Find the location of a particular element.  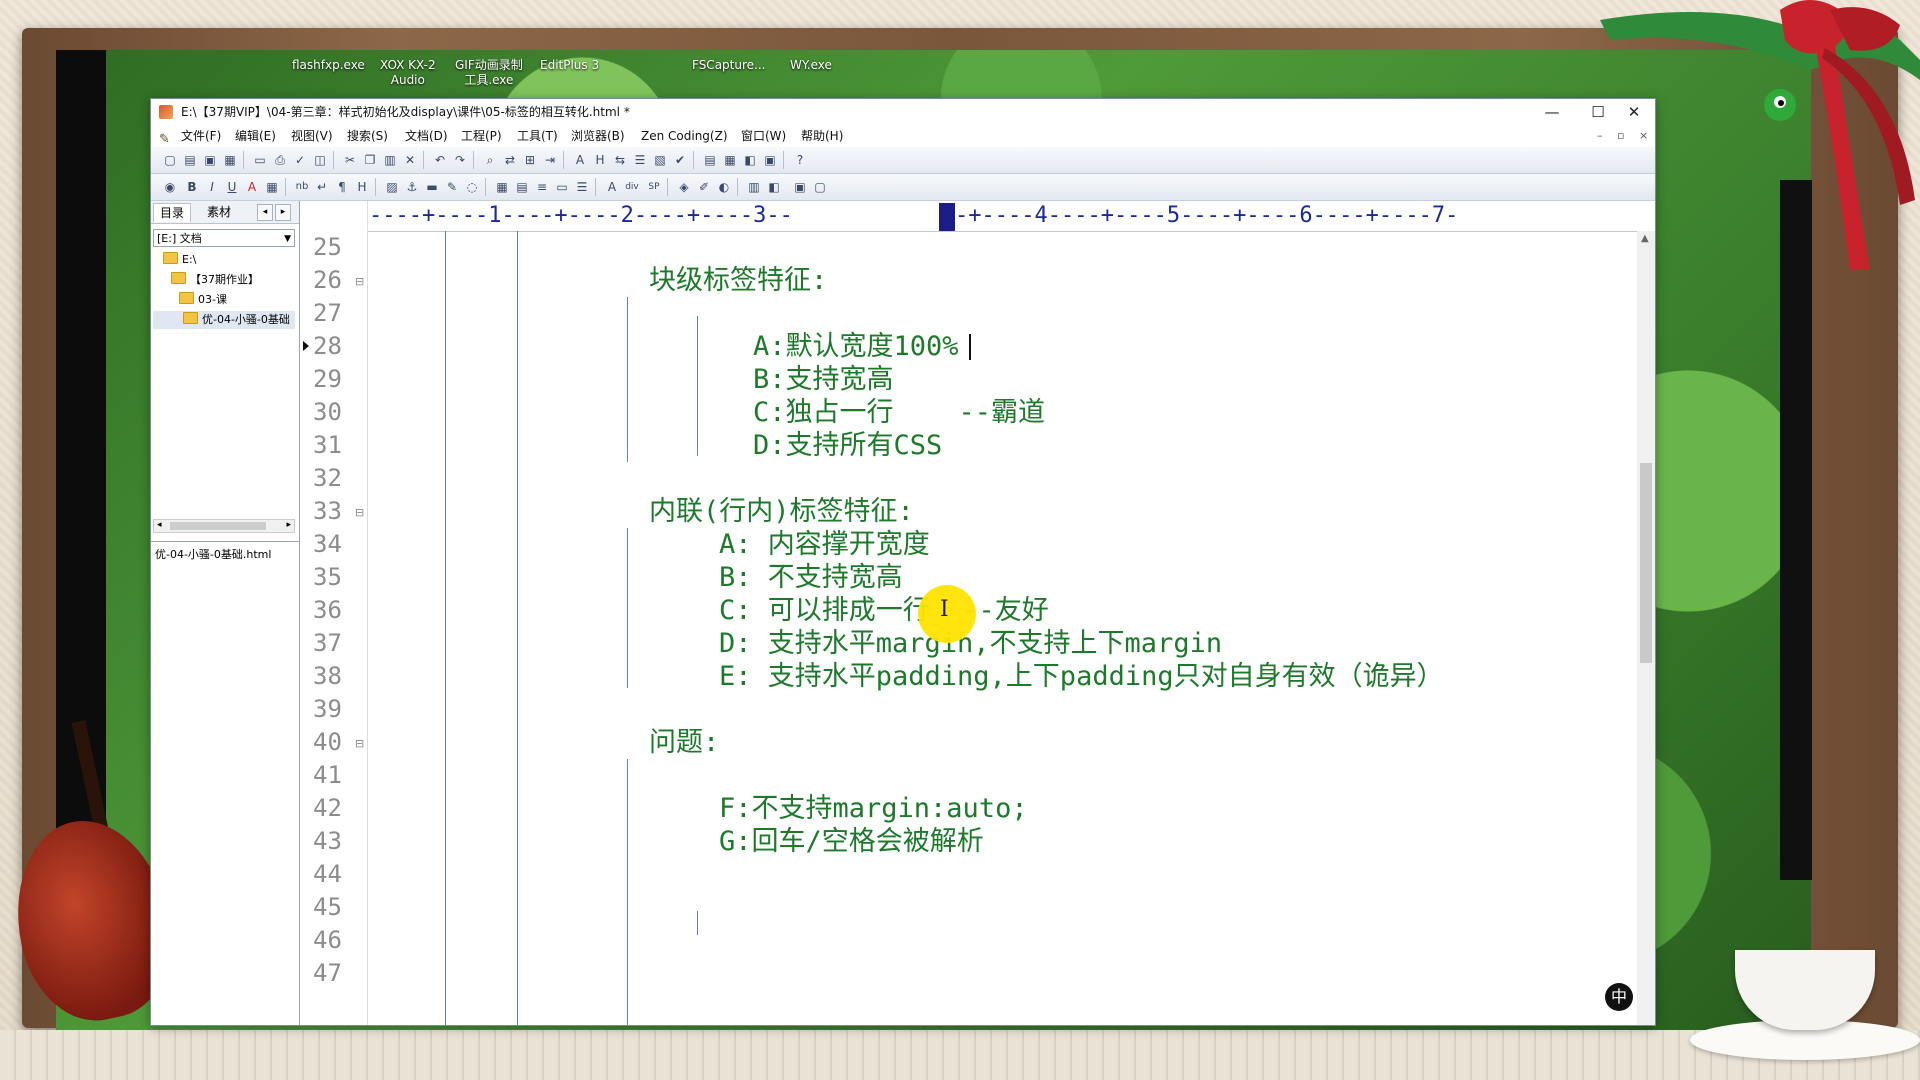

form-icon: ▤ is located at coordinates (522, 187).